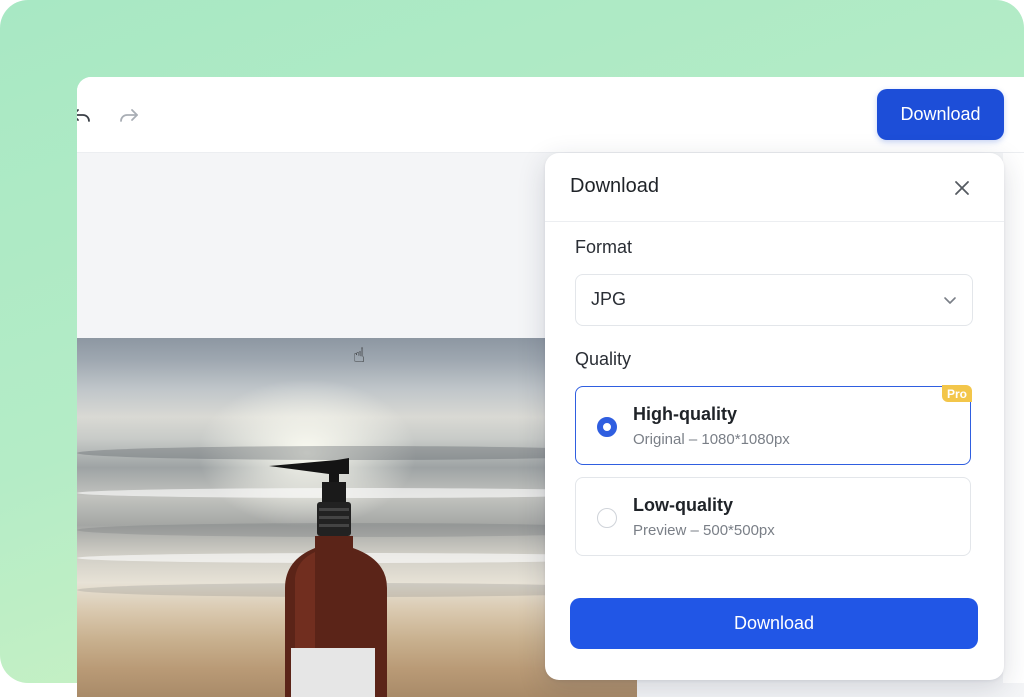 This screenshot has height=697, width=1024. I want to click on format-selected-value: JPG, so click(609, 299).